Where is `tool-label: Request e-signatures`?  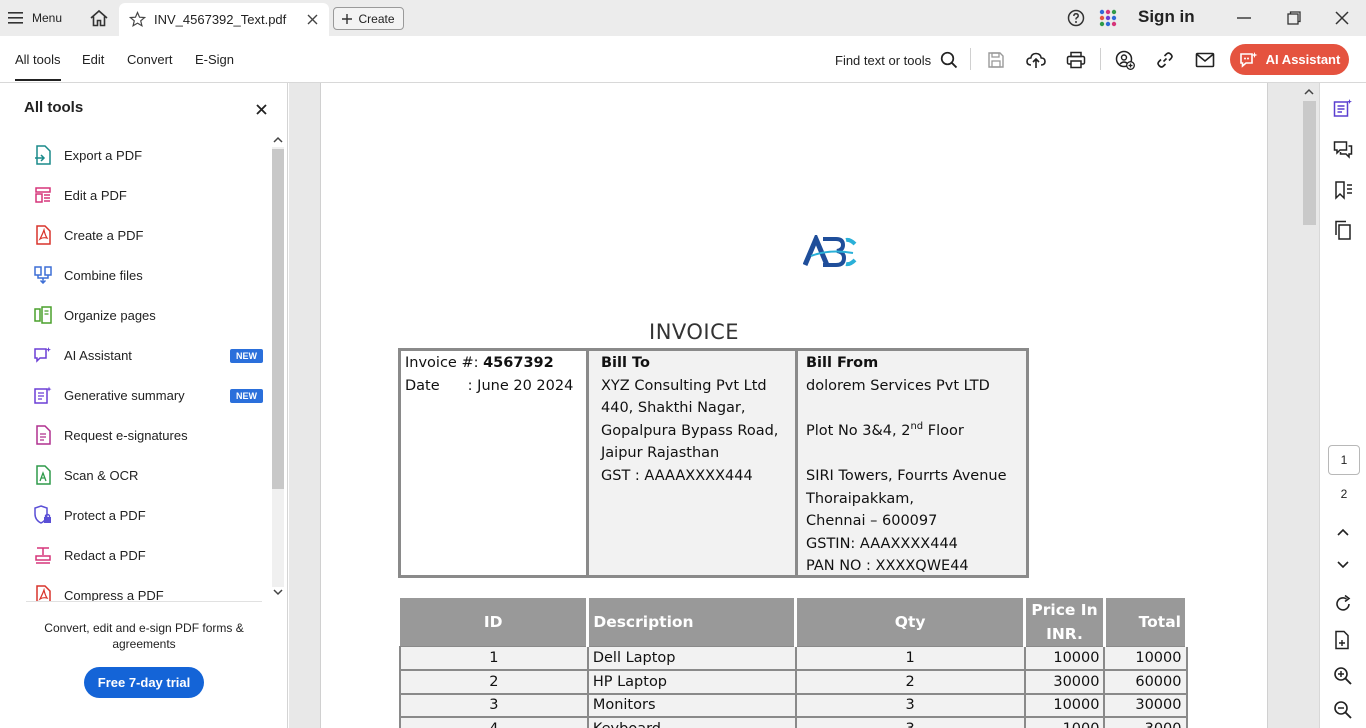
tool-label: Request e-signatures is located at coordinates (126, 435).